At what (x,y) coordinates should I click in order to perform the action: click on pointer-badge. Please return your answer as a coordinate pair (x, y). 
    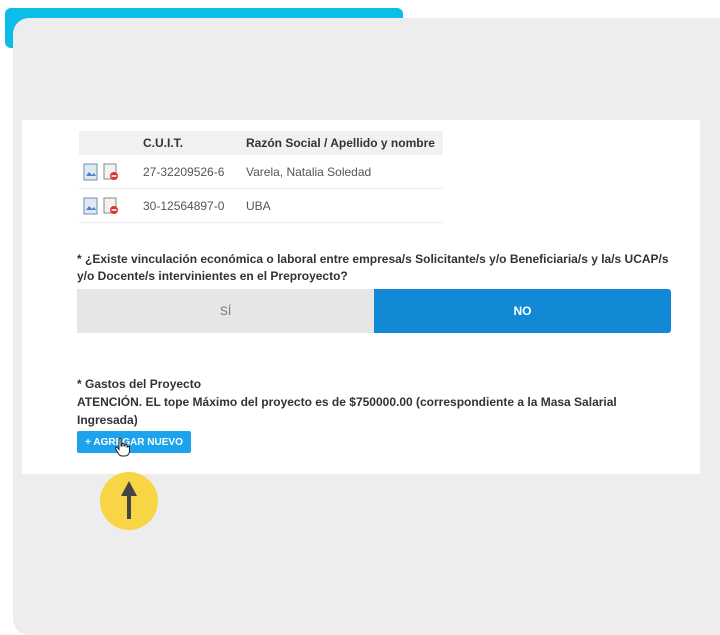
    Looking at the image, I should click on (129, 501).